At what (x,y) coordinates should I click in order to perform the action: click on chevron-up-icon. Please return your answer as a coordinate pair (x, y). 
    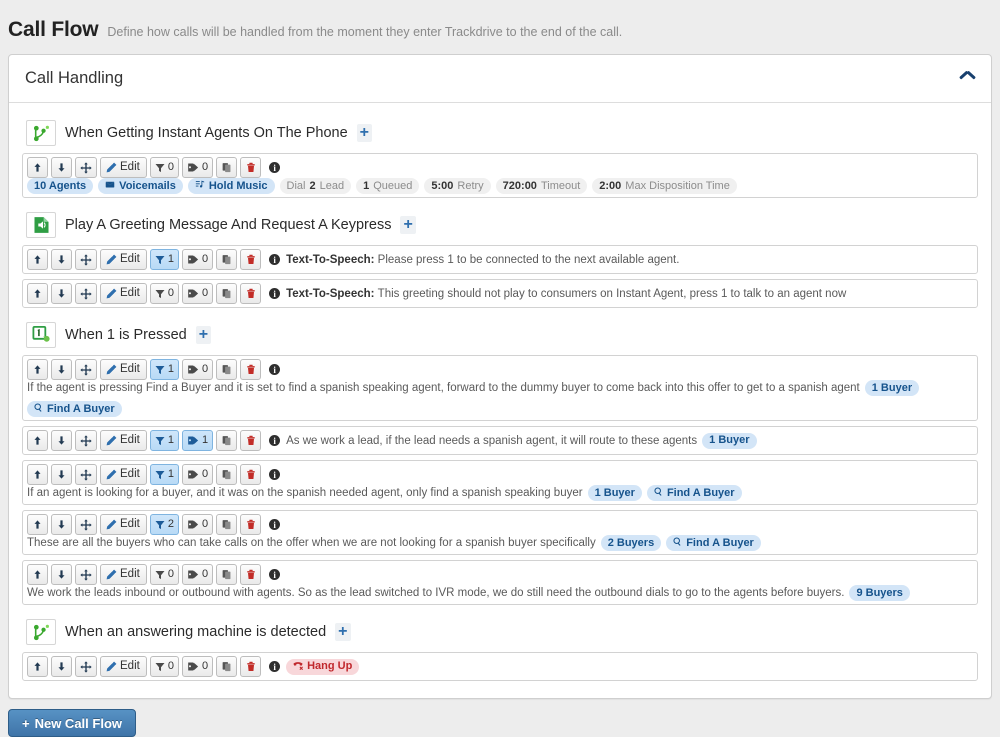
    Looking at the image, I should click on (967, 79).